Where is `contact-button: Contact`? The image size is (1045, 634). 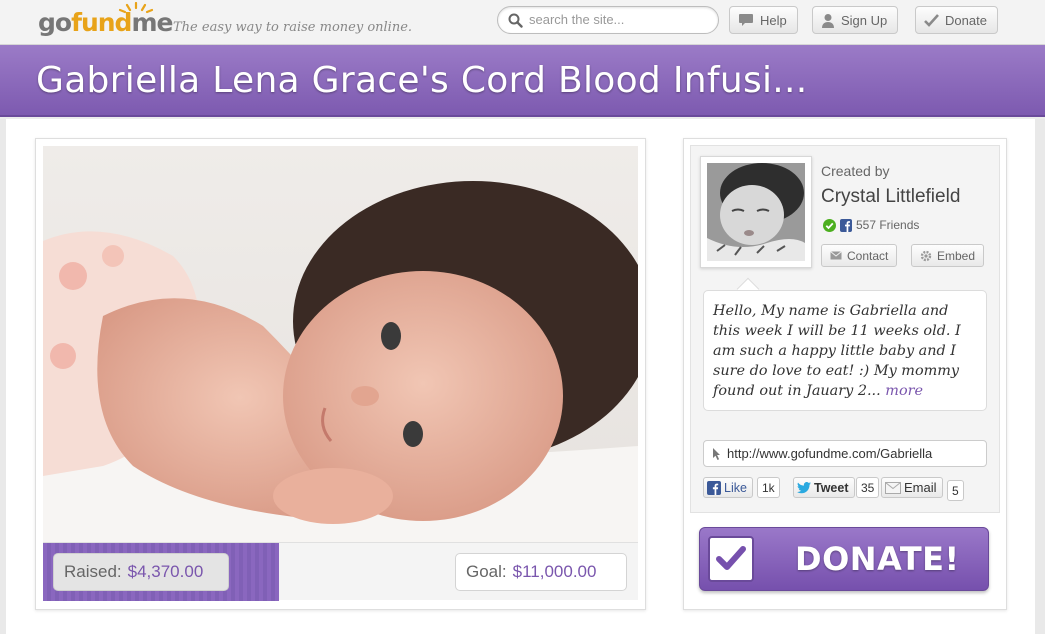 contact-button: Contact is located at coordinates (859, 255).